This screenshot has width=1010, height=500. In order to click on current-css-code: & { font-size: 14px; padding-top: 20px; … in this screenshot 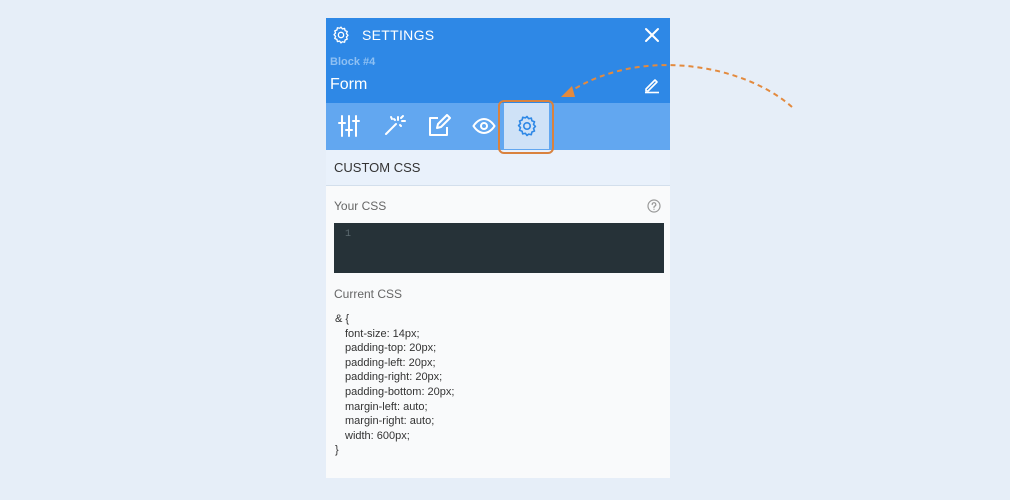, I will do `click(394, 385)`.